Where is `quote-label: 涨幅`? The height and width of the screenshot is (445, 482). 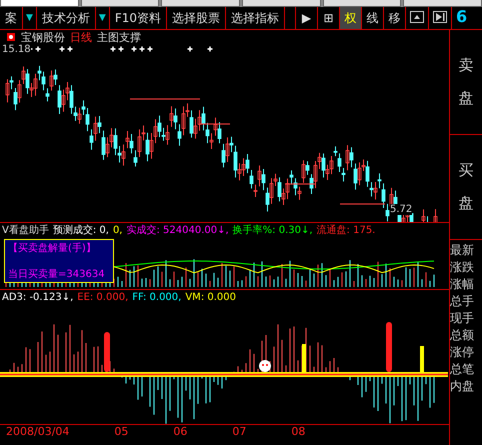
quote-label: 涨幅 is located at coordinates (462, 284).